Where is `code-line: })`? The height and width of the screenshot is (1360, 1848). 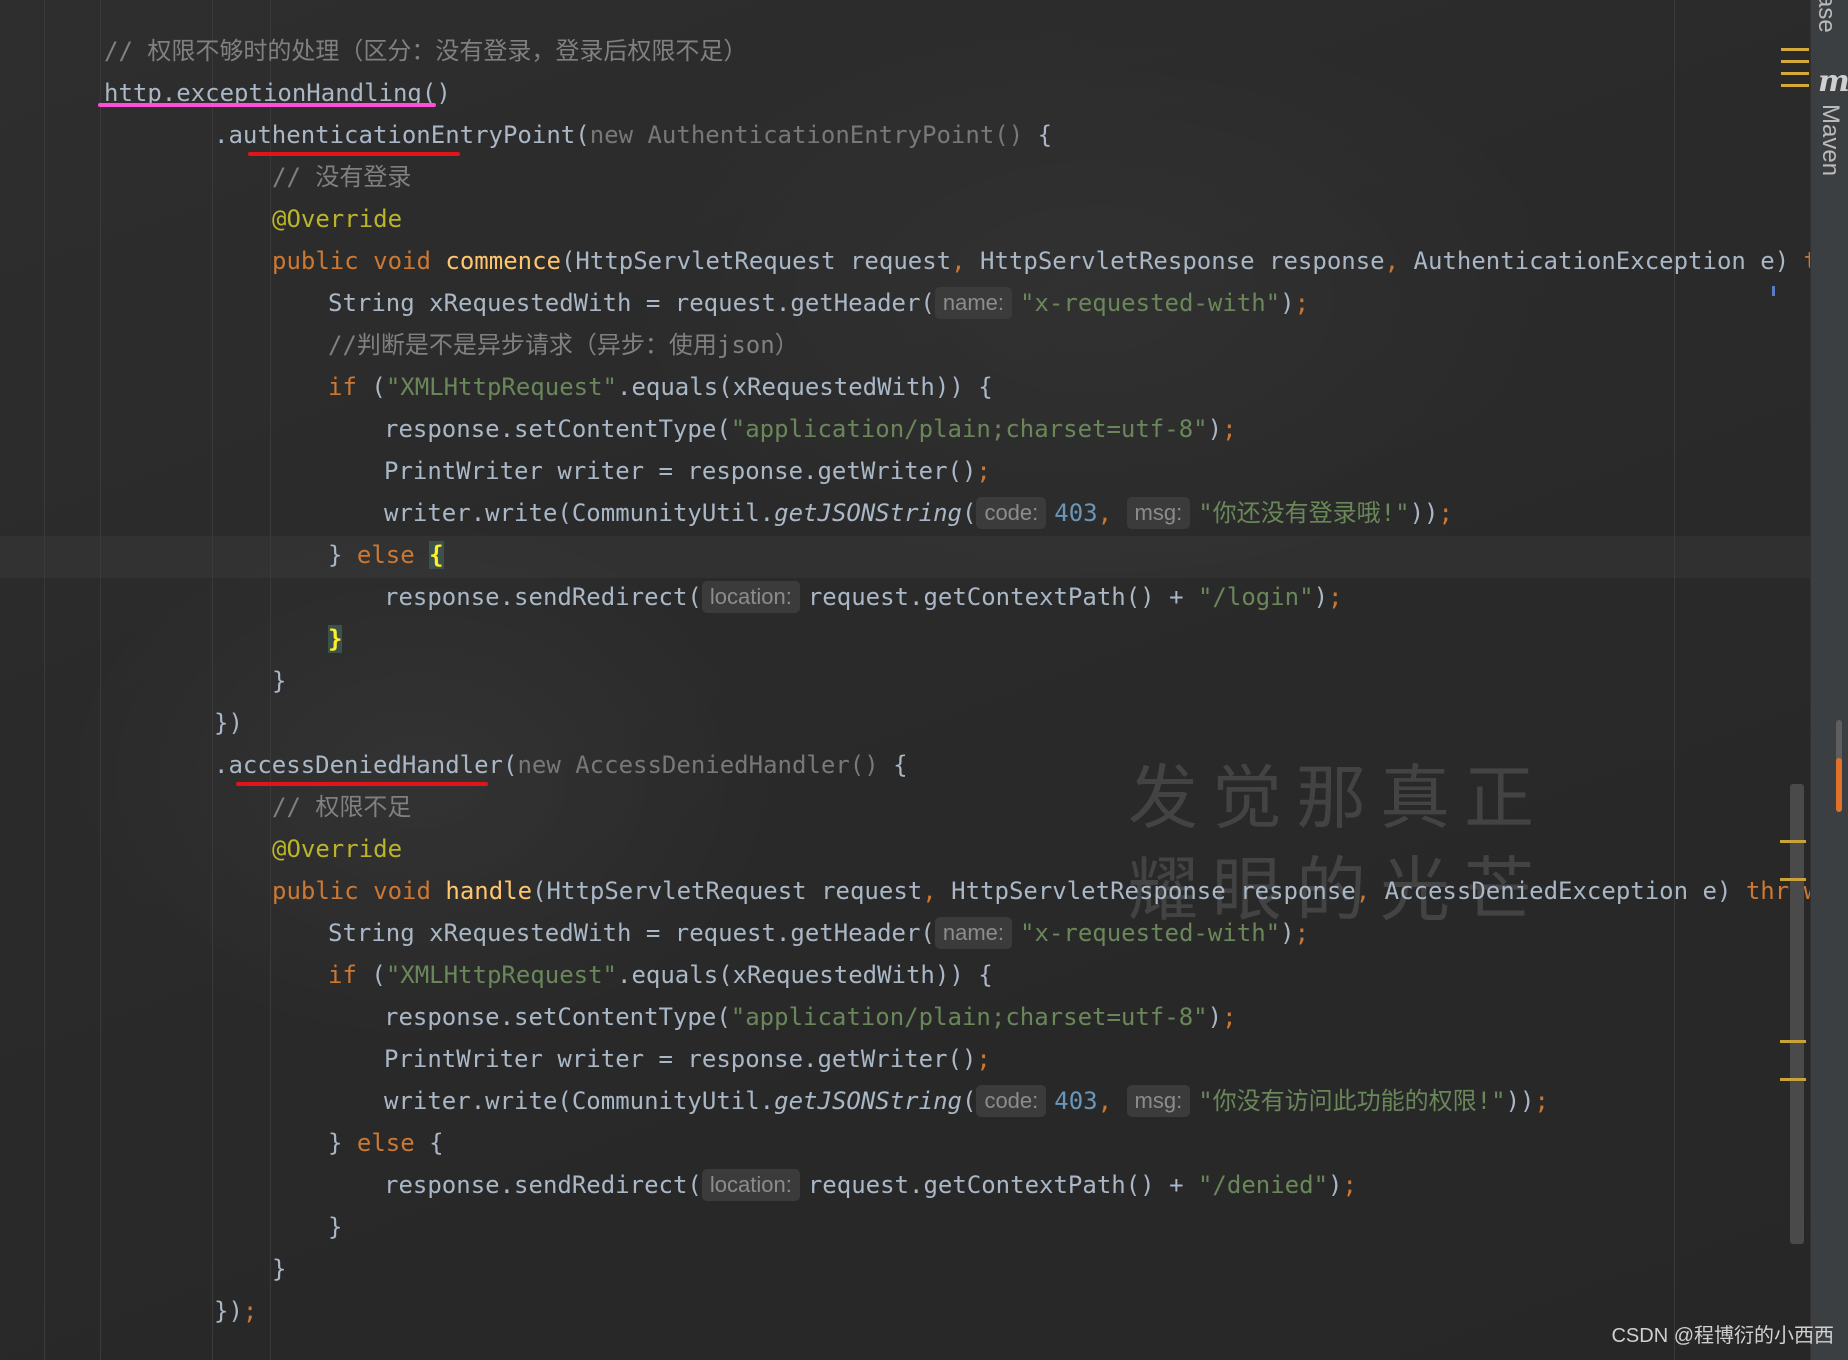 code-line: }) is located at coordinates (228, 723).